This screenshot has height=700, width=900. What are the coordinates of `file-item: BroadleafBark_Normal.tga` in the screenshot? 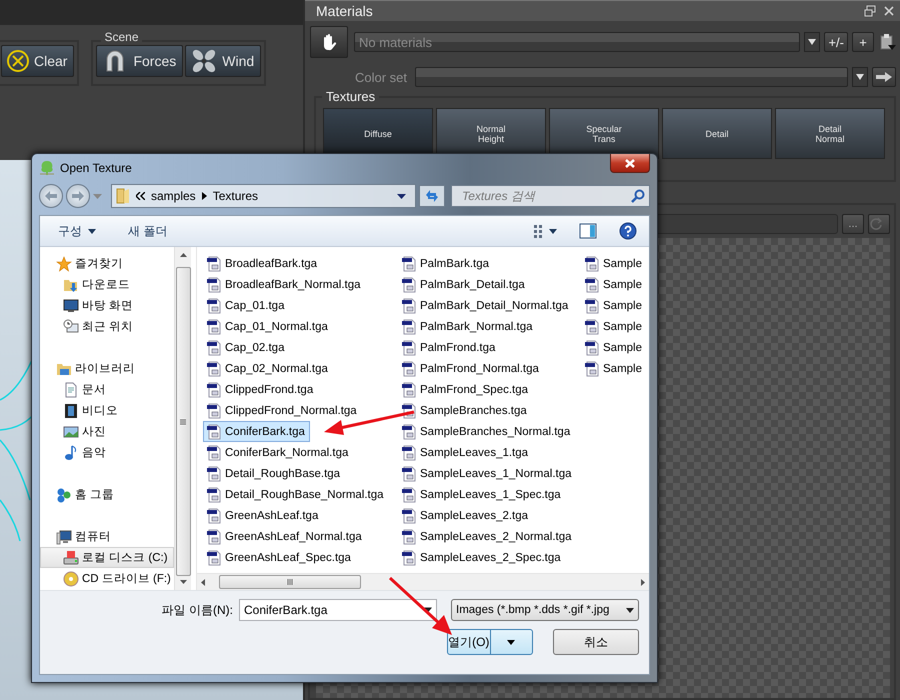 It's located at (284, 284).